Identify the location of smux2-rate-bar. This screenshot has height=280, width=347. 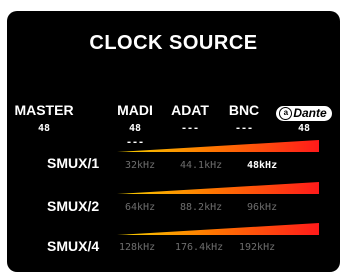
(218, 188).